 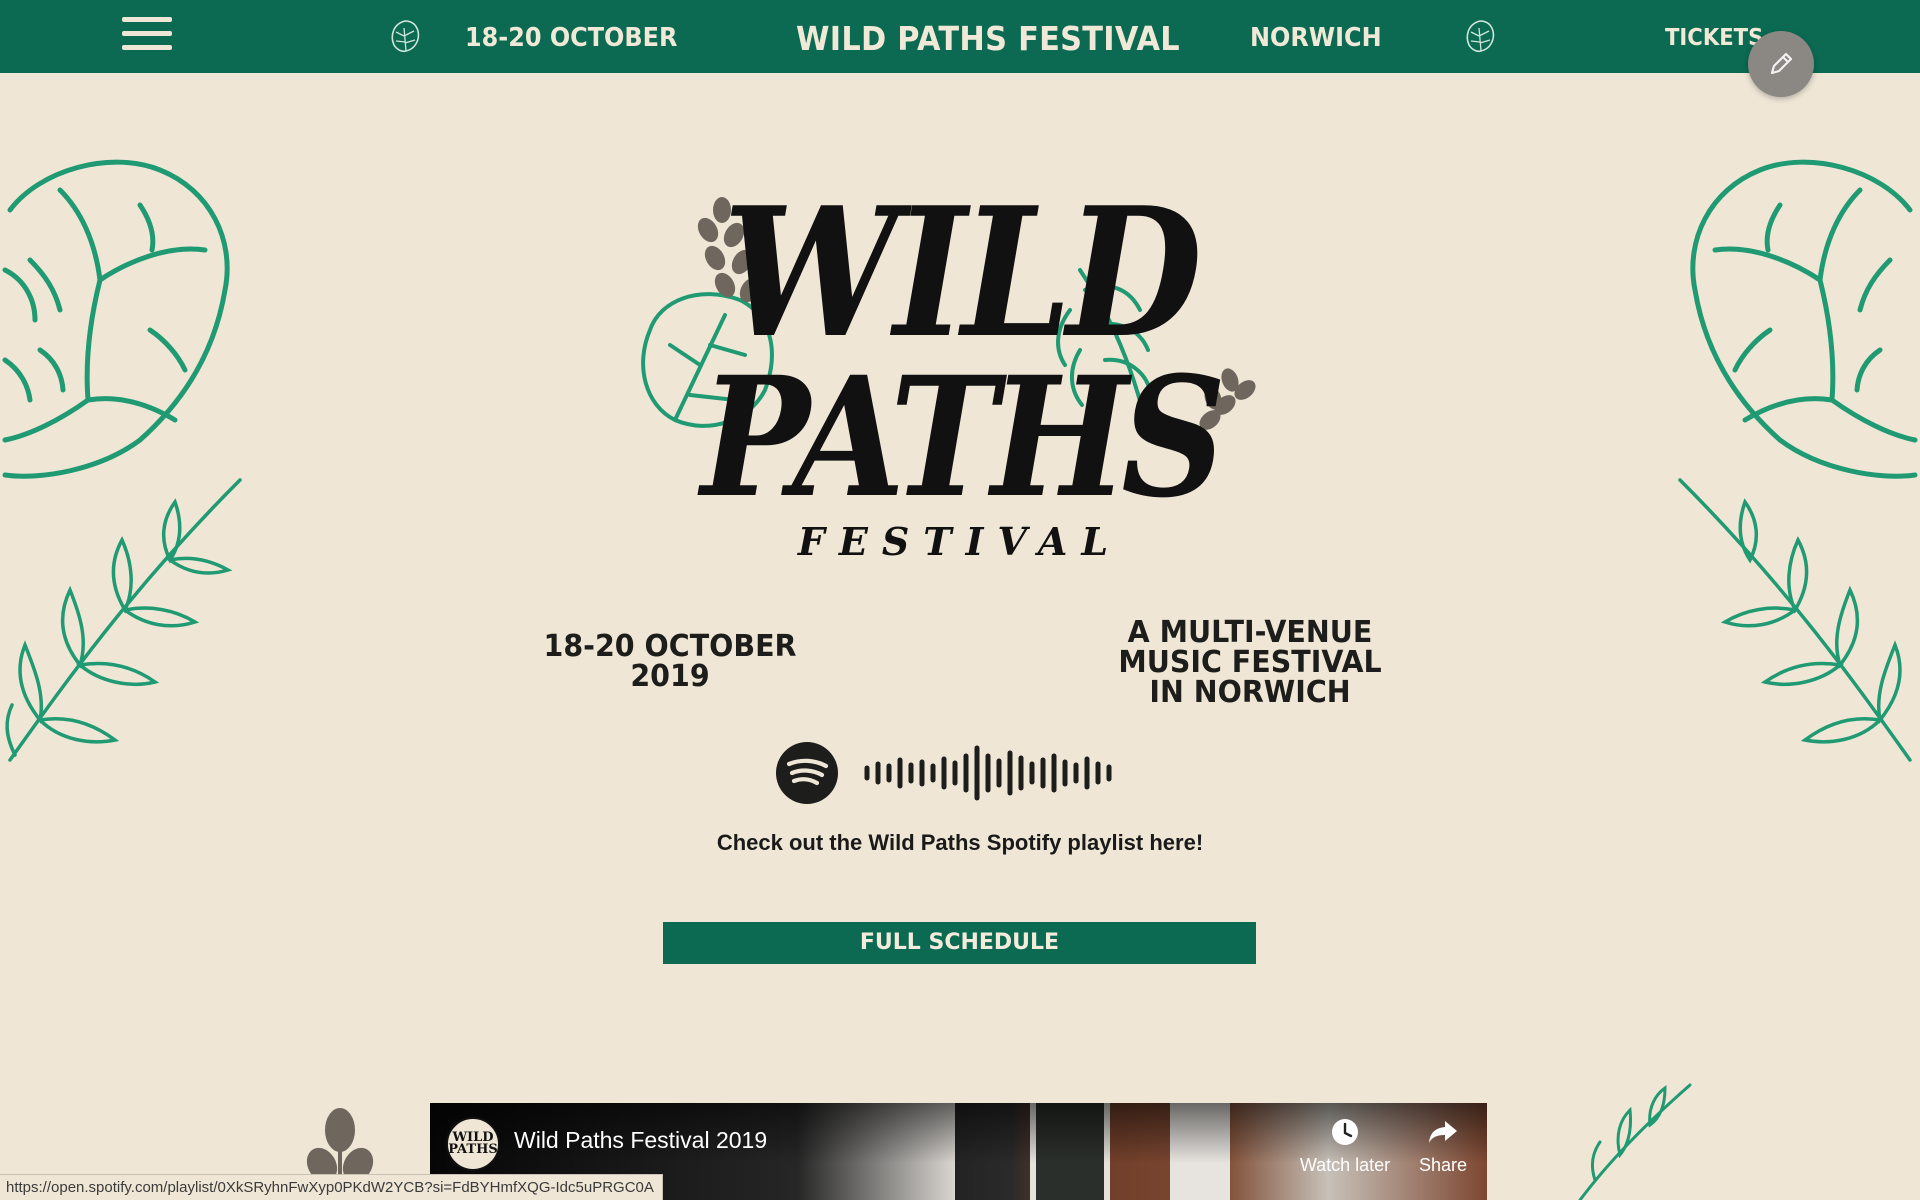 I want to click on channel-avatar: WILD PATHS, so click(x=473, y=1144).